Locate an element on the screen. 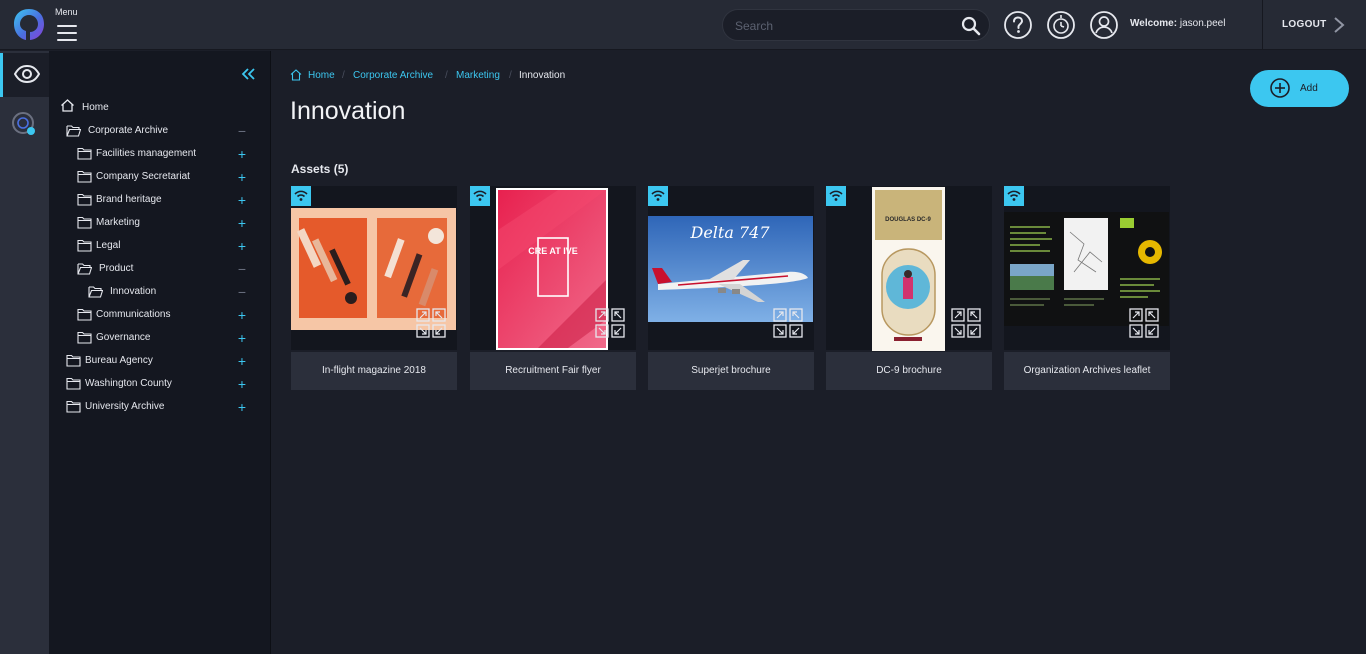 The image size is (1366, 654). asset-card: Organization Archives leaflet is located at coordinates (1087, 288).